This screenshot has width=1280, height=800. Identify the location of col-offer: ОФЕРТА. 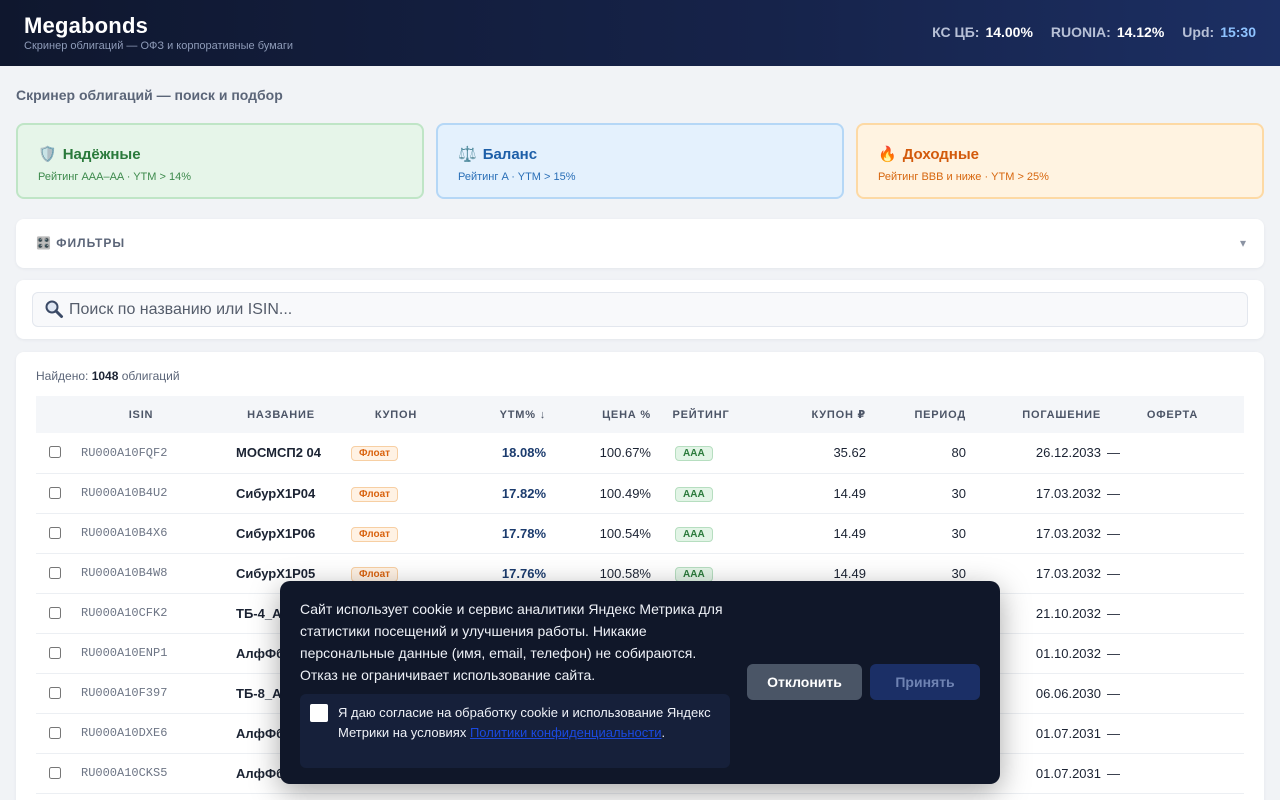
(1172, 414).